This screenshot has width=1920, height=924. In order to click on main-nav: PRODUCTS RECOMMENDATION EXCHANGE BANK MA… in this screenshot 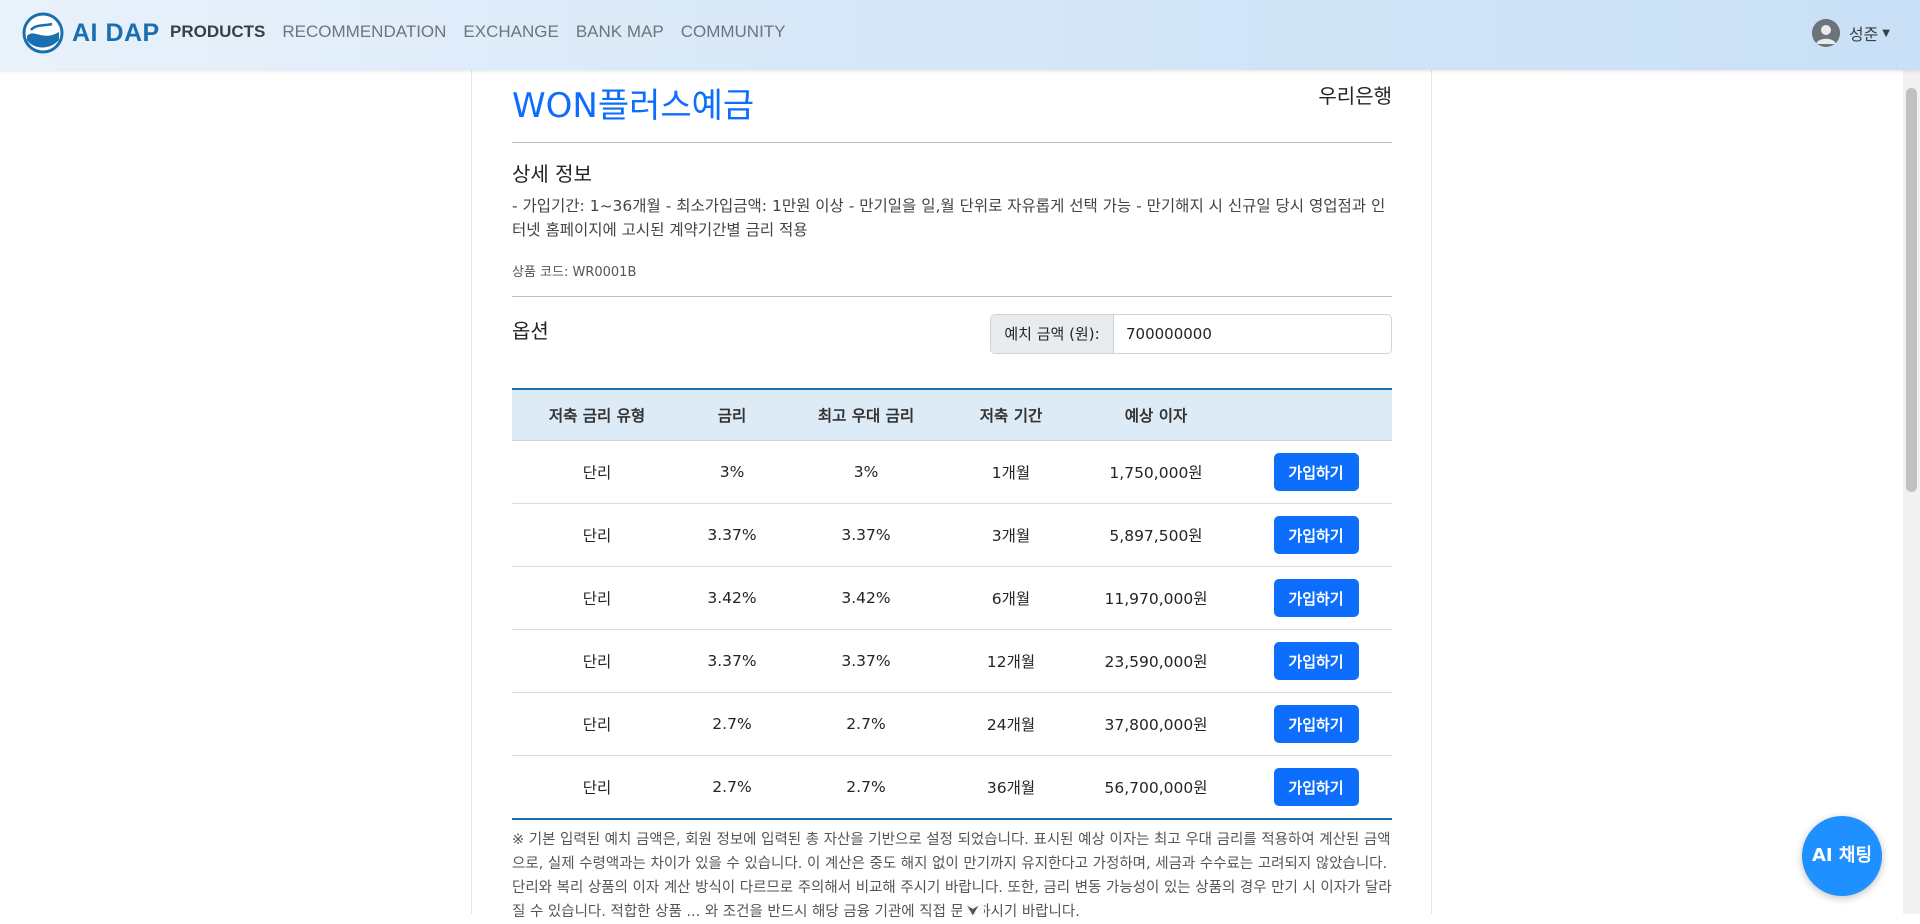, I will do `click(486, 32)`.